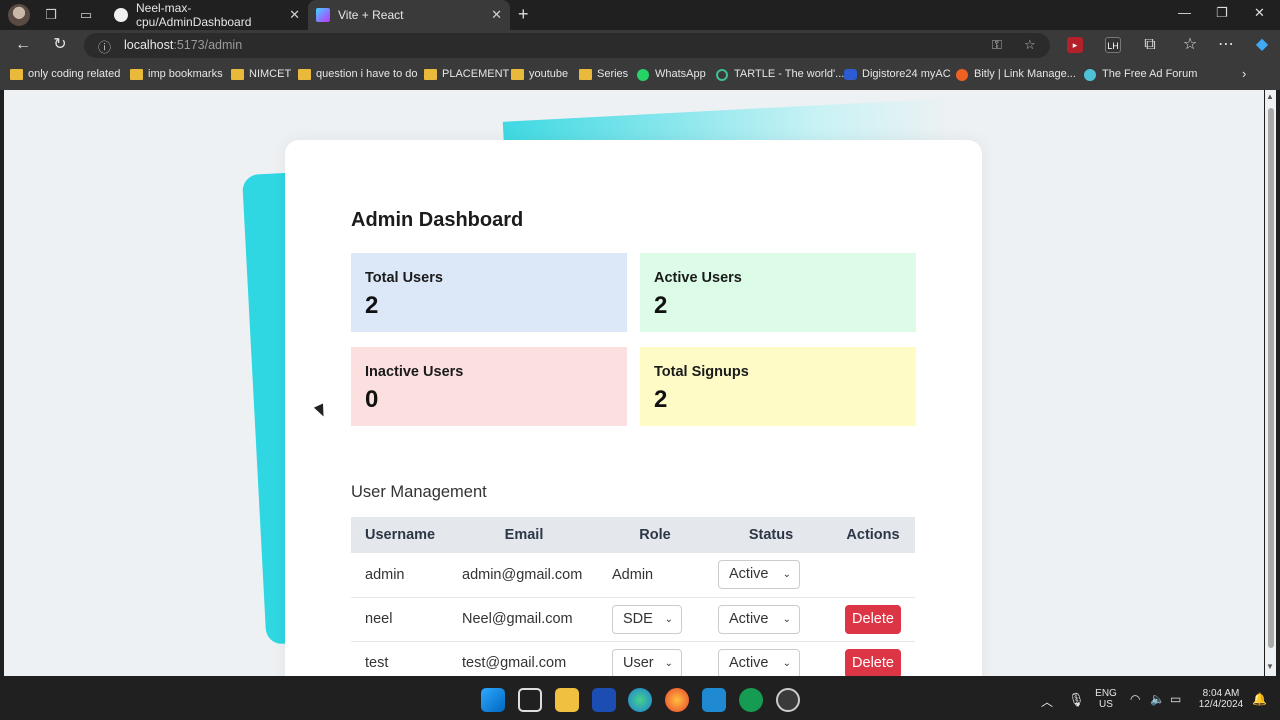 This screenshot has height=720, width=1280. Describe the element at coordinates (1270, 96) in the screenshot. I see `scroll-up-icon: ▲` at that location.